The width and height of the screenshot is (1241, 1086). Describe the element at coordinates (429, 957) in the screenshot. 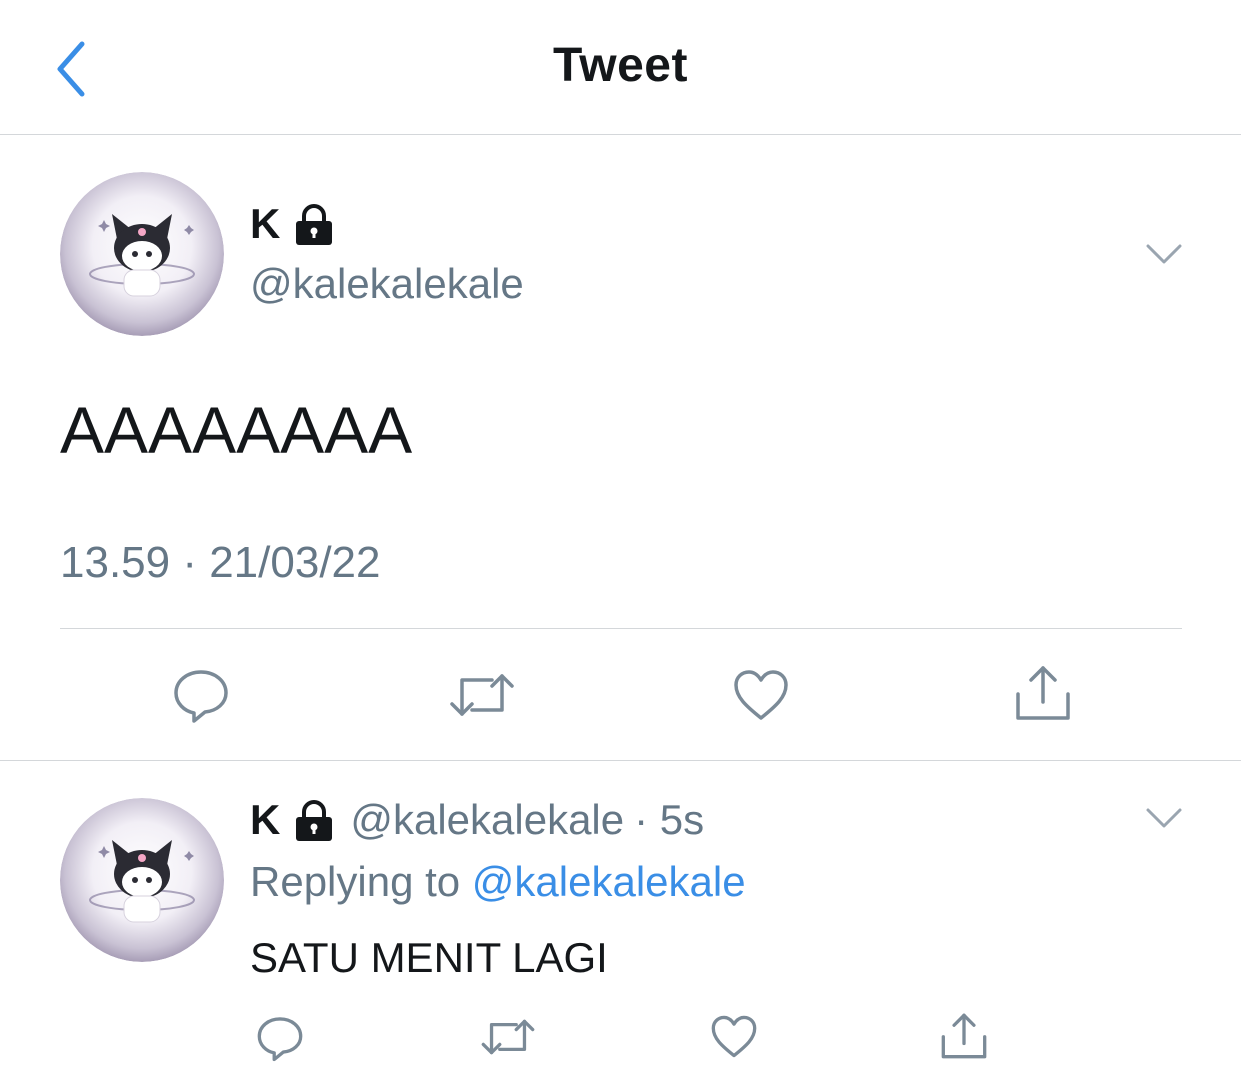

I see `reply-text: SATU MENIT LAGI` at that location.